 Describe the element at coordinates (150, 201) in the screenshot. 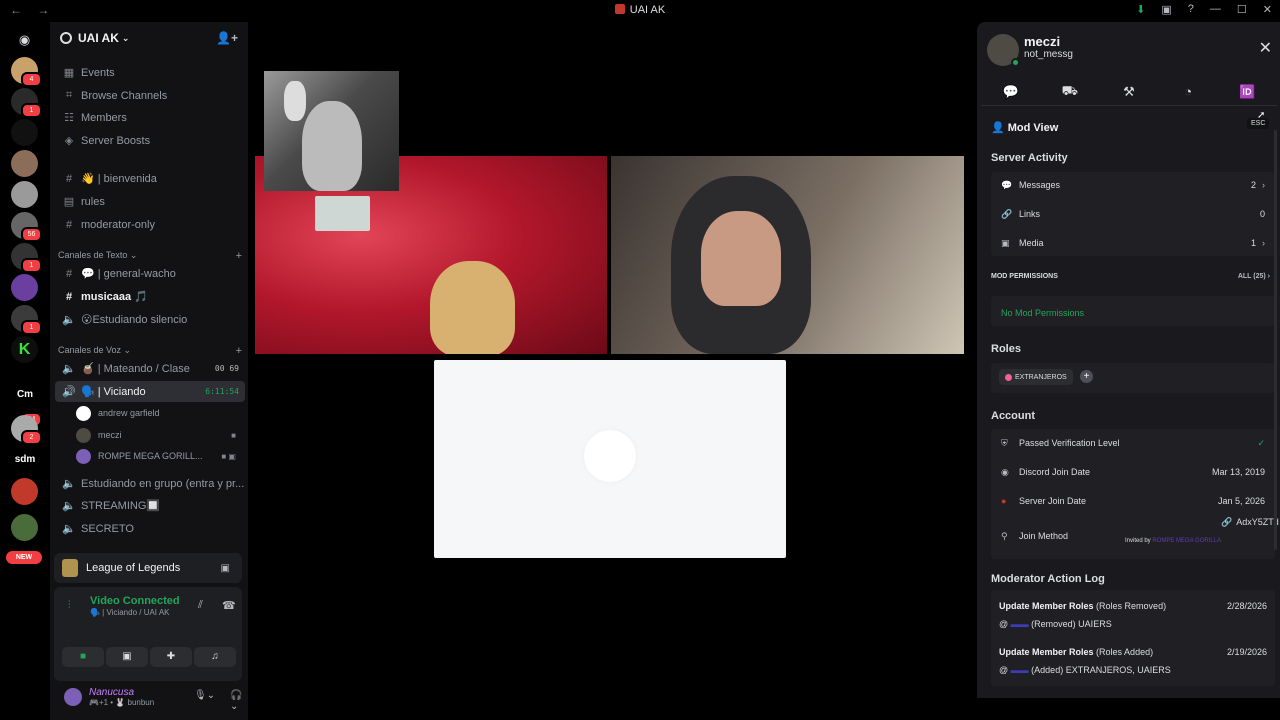

I see `channel-rules: ▤ rules` at that location.